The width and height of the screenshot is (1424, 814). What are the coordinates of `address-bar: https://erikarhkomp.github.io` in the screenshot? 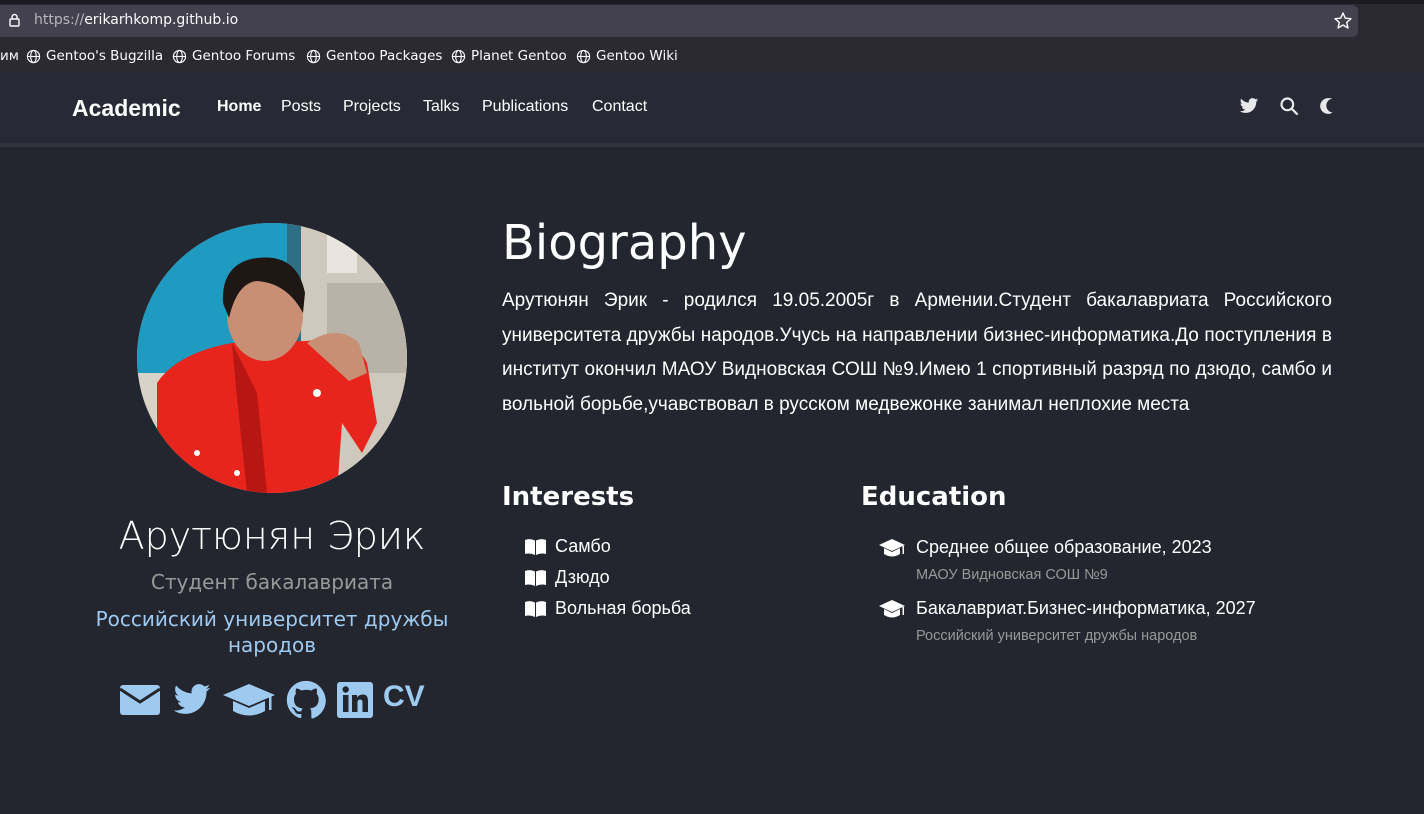 It's located at (679, 21).